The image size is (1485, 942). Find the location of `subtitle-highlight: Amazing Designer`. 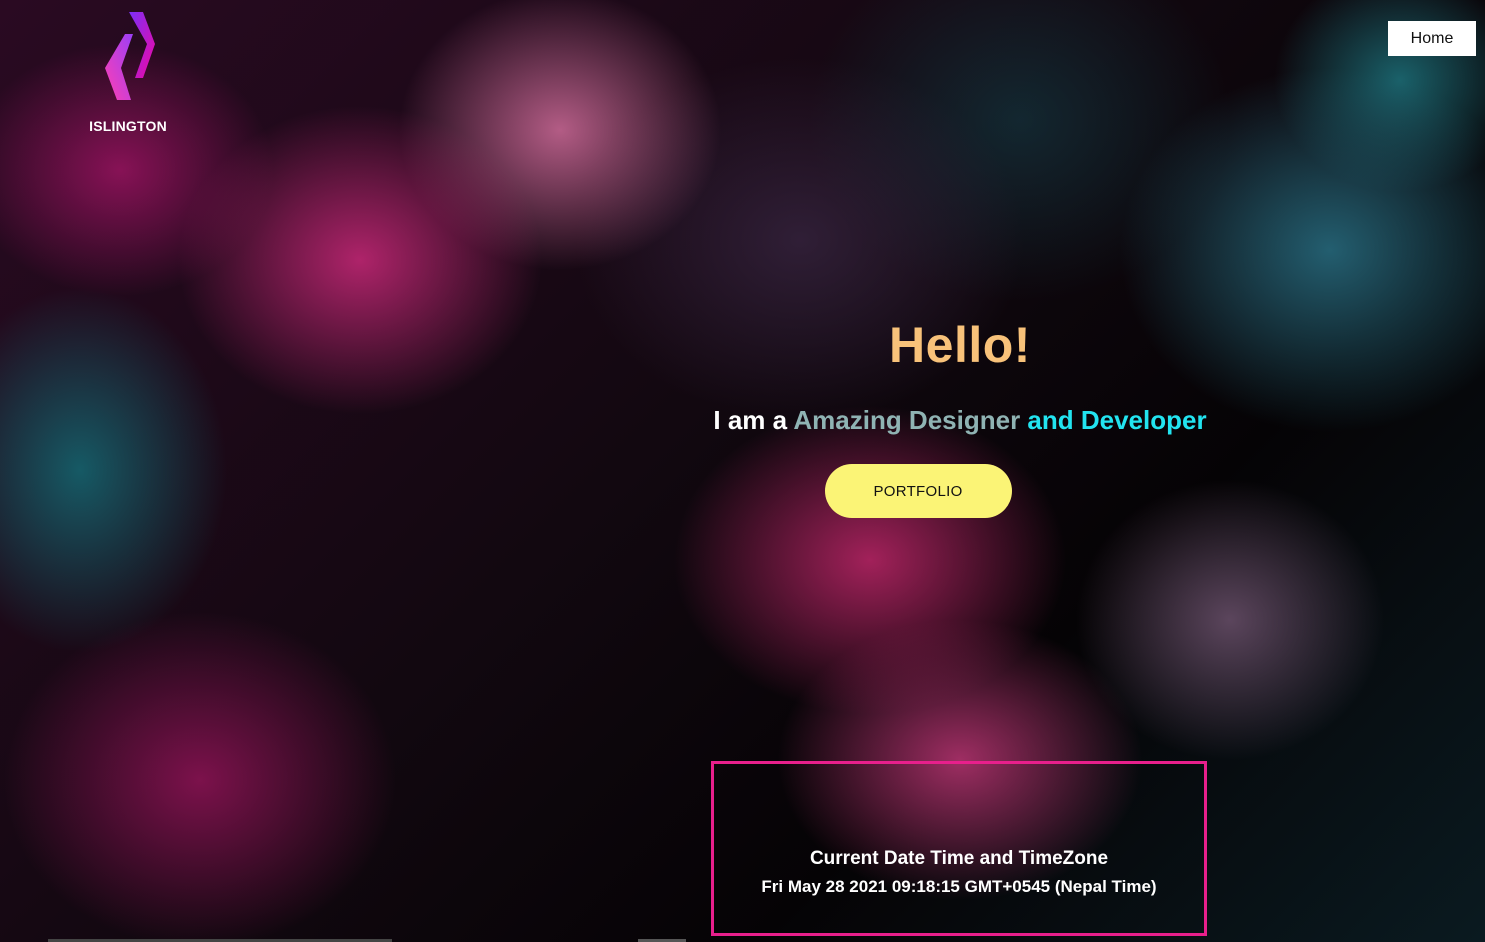

subtitle-highlight: Amazing Designer is located at coordinates (907, 420).